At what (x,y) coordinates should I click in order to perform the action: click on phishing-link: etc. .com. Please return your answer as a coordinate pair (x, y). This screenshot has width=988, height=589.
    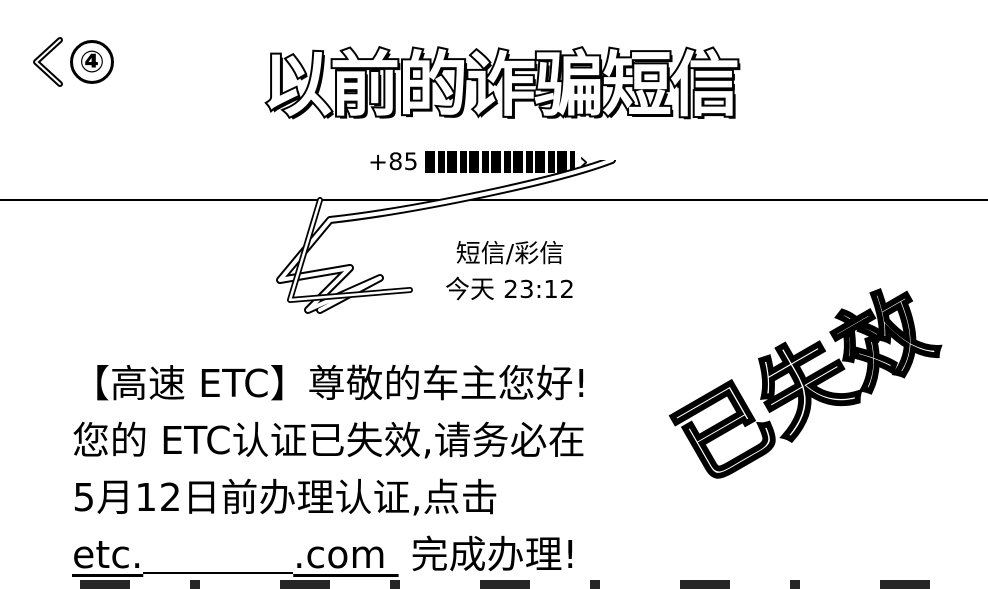
    Looking at the image, I should click on (235, 555).